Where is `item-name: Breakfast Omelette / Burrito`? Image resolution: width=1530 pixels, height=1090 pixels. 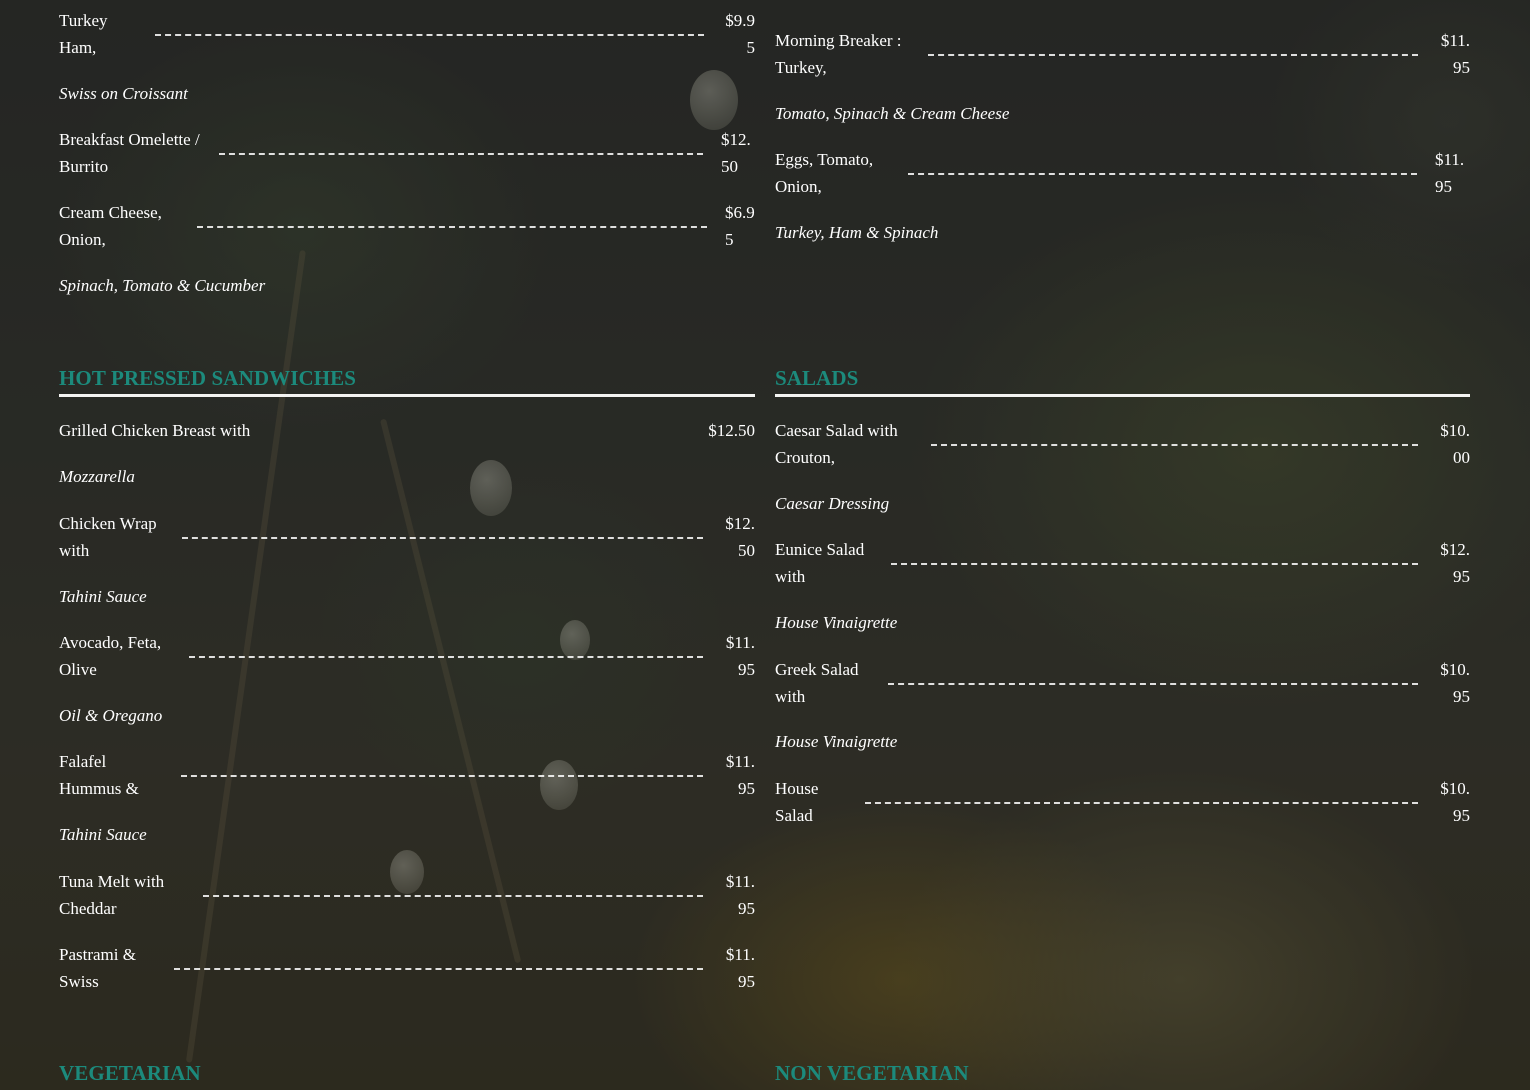
item-name: Breakfast Omelette / Burrito is located at coordinates (129, 153).